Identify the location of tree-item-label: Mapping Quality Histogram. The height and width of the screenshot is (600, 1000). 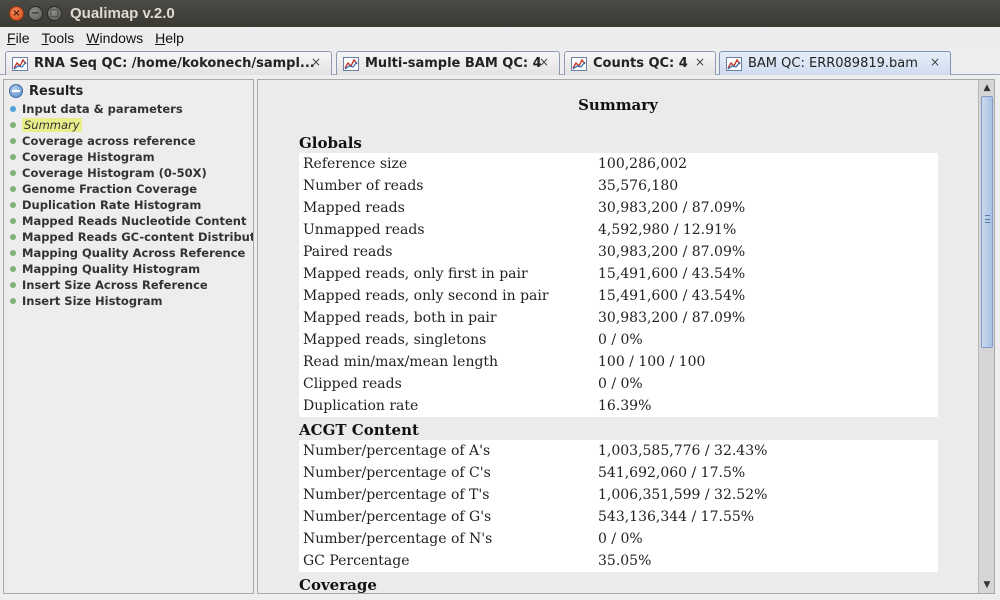
(111, 269).